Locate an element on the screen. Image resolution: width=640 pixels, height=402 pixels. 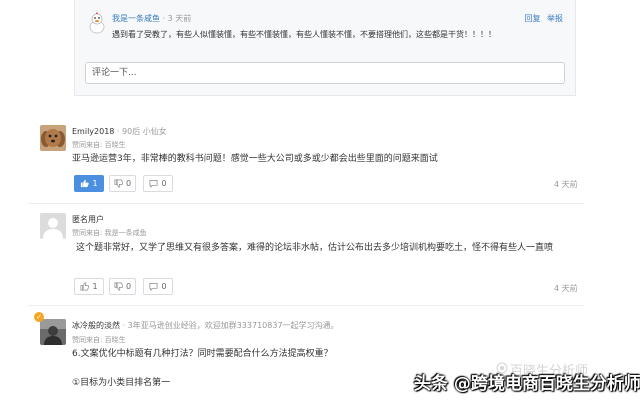
reply-author-name: 我是一条咸鱼 is located at coordinates (136, 18).